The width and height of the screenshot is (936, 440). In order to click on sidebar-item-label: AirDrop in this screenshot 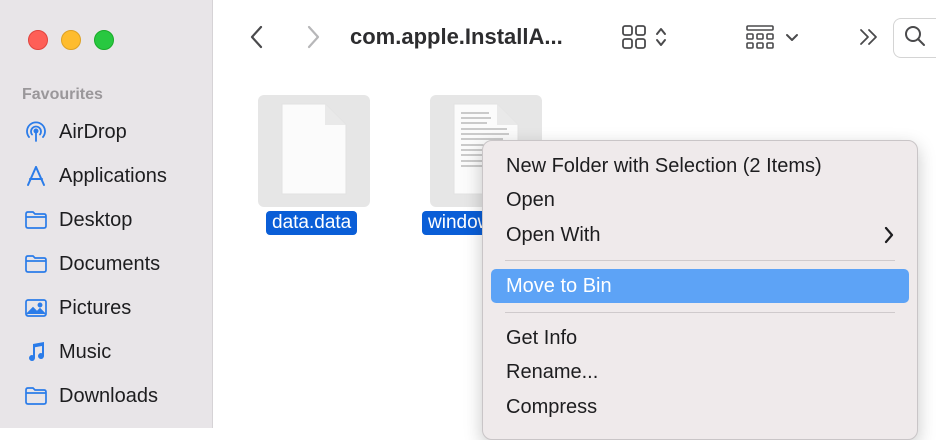, I will do `click(93, 131)`.